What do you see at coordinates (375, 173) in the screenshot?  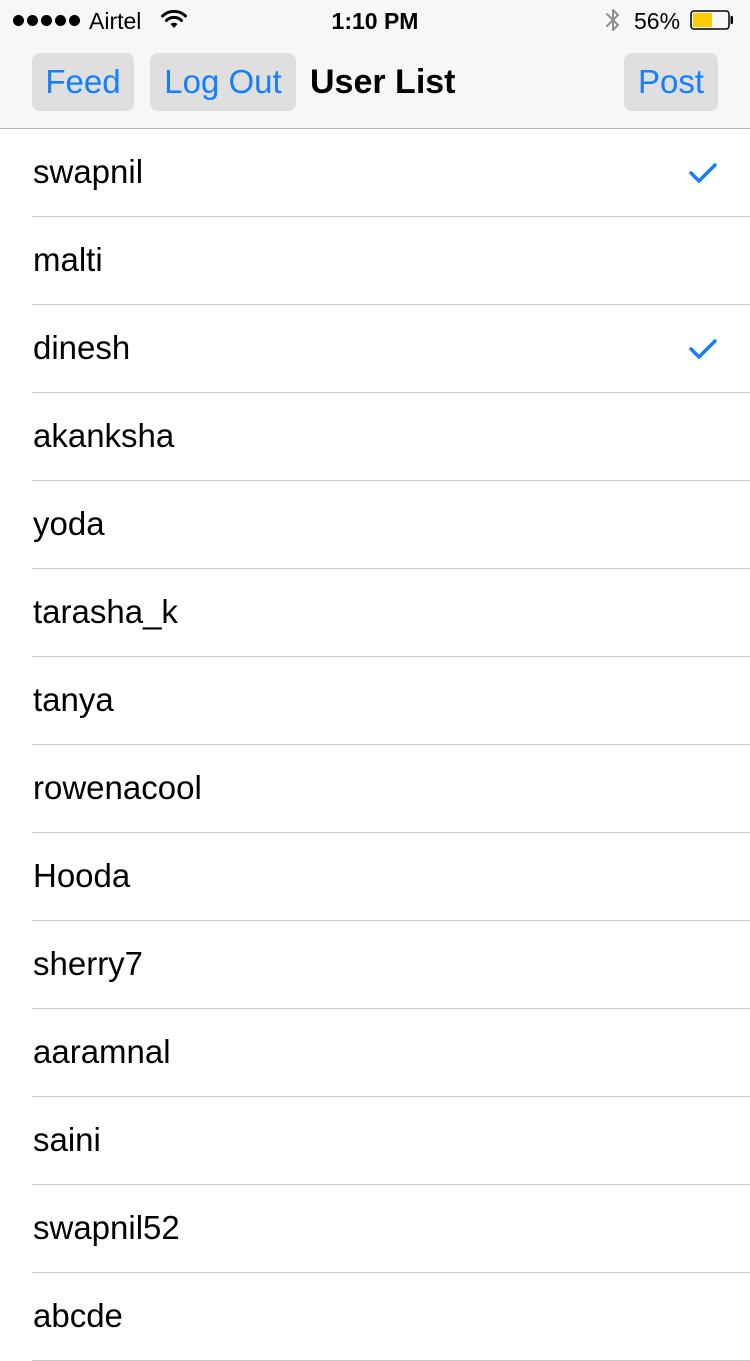 I see `user-row: swapnil` at bounding box center [375, 173].